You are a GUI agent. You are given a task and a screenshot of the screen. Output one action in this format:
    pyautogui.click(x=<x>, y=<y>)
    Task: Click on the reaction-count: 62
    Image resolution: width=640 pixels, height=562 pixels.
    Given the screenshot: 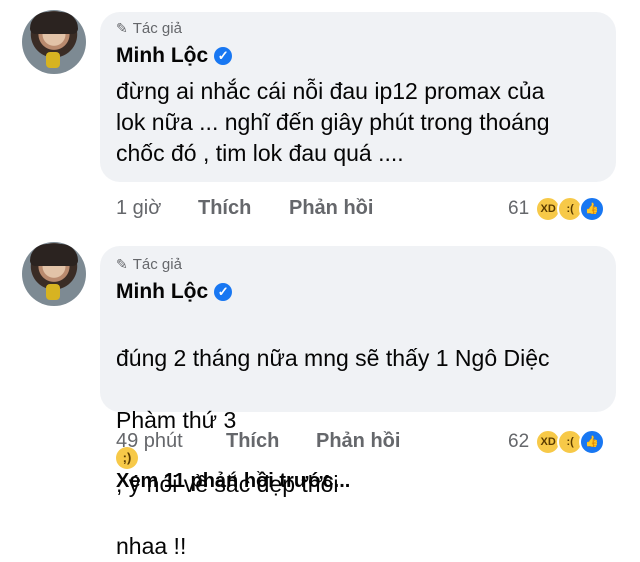 What is the action you would take?
    pyautogui.click(x=519, y=441)
    